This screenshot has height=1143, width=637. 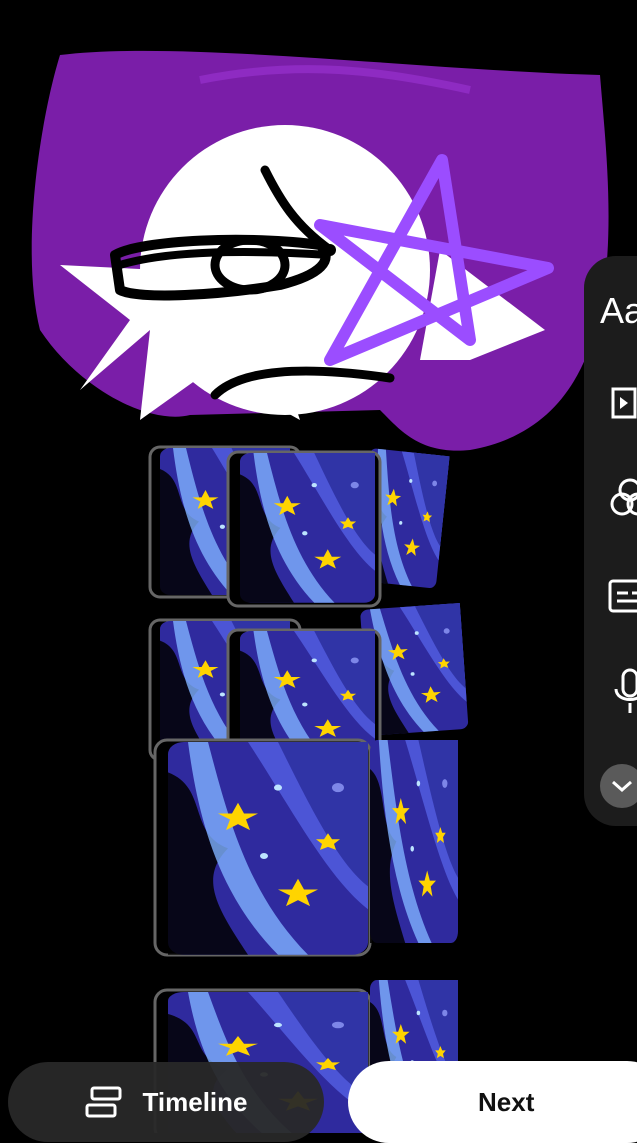 I want to click on side-tool-rail: Aa, so click(x=610, y=541).